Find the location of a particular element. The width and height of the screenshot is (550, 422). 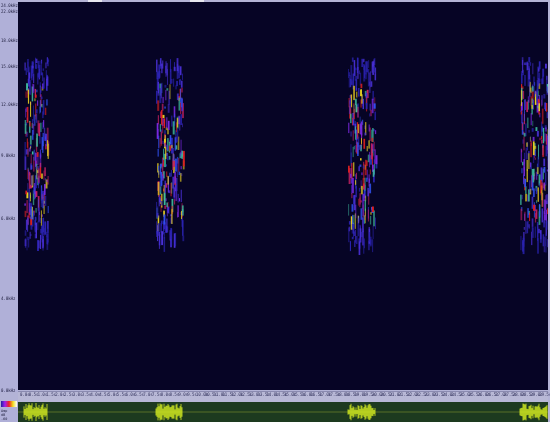

waveform-view is located at coordinates (283, 412).